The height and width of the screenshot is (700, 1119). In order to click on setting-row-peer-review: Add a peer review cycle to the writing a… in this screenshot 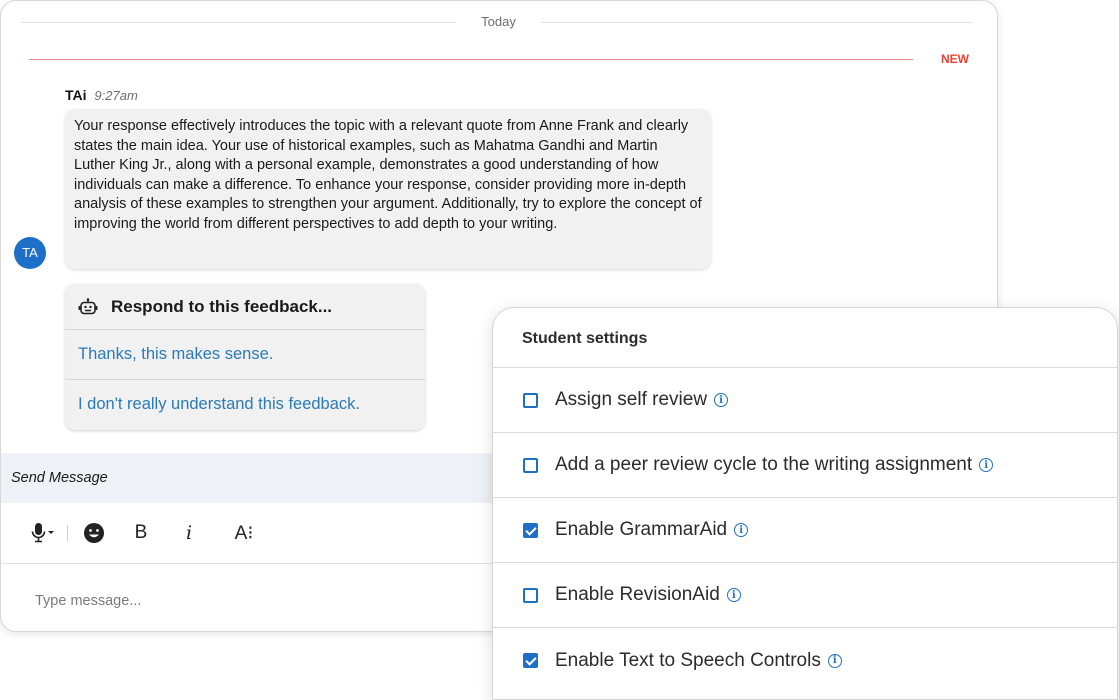, I will do `click(805, 465)`.